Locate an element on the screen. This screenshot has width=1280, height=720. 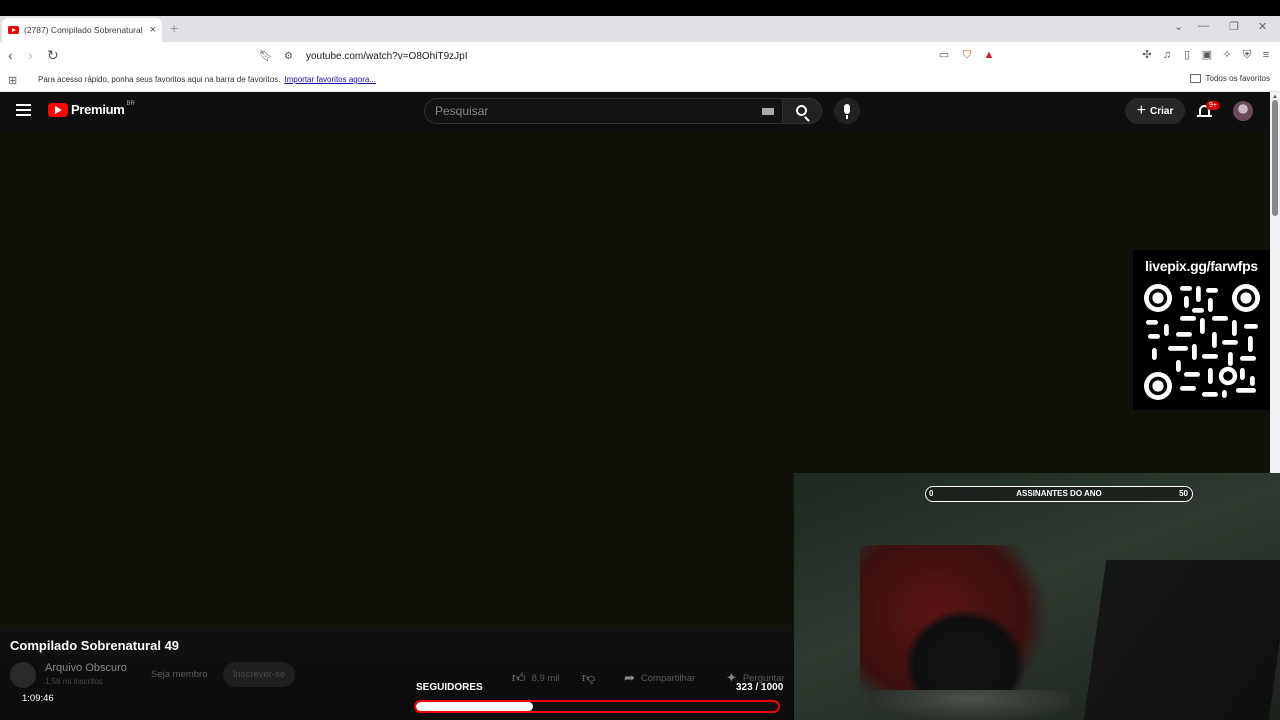
wallet-icon: ▣ is located at coordinates (1207, 55).